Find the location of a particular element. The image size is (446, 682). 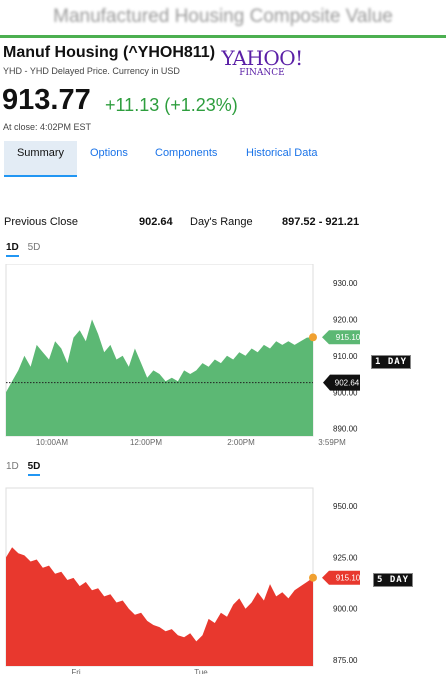

chart2-y-tick-label: 925.00 is located at coordinates (345, 557).